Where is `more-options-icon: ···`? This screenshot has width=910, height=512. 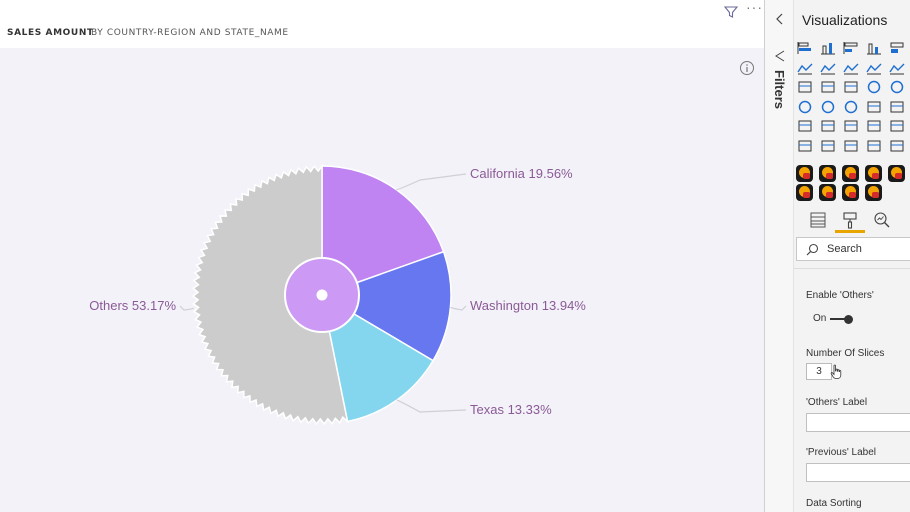 more-options-icon: ··· is located at coordinates (754, 8).